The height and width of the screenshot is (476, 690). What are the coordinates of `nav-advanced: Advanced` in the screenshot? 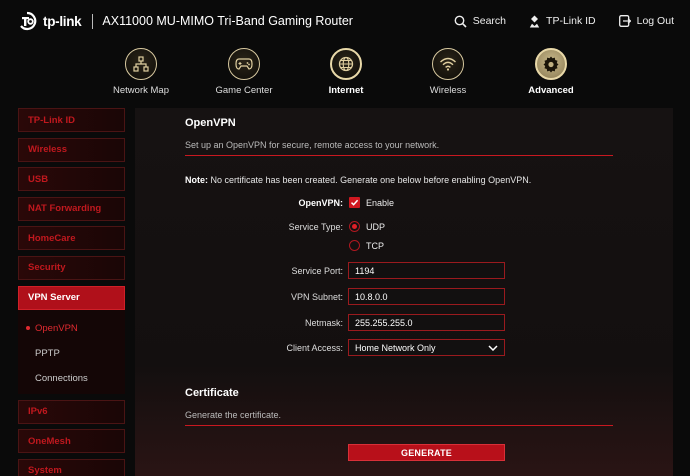 It's located at (551, 72).